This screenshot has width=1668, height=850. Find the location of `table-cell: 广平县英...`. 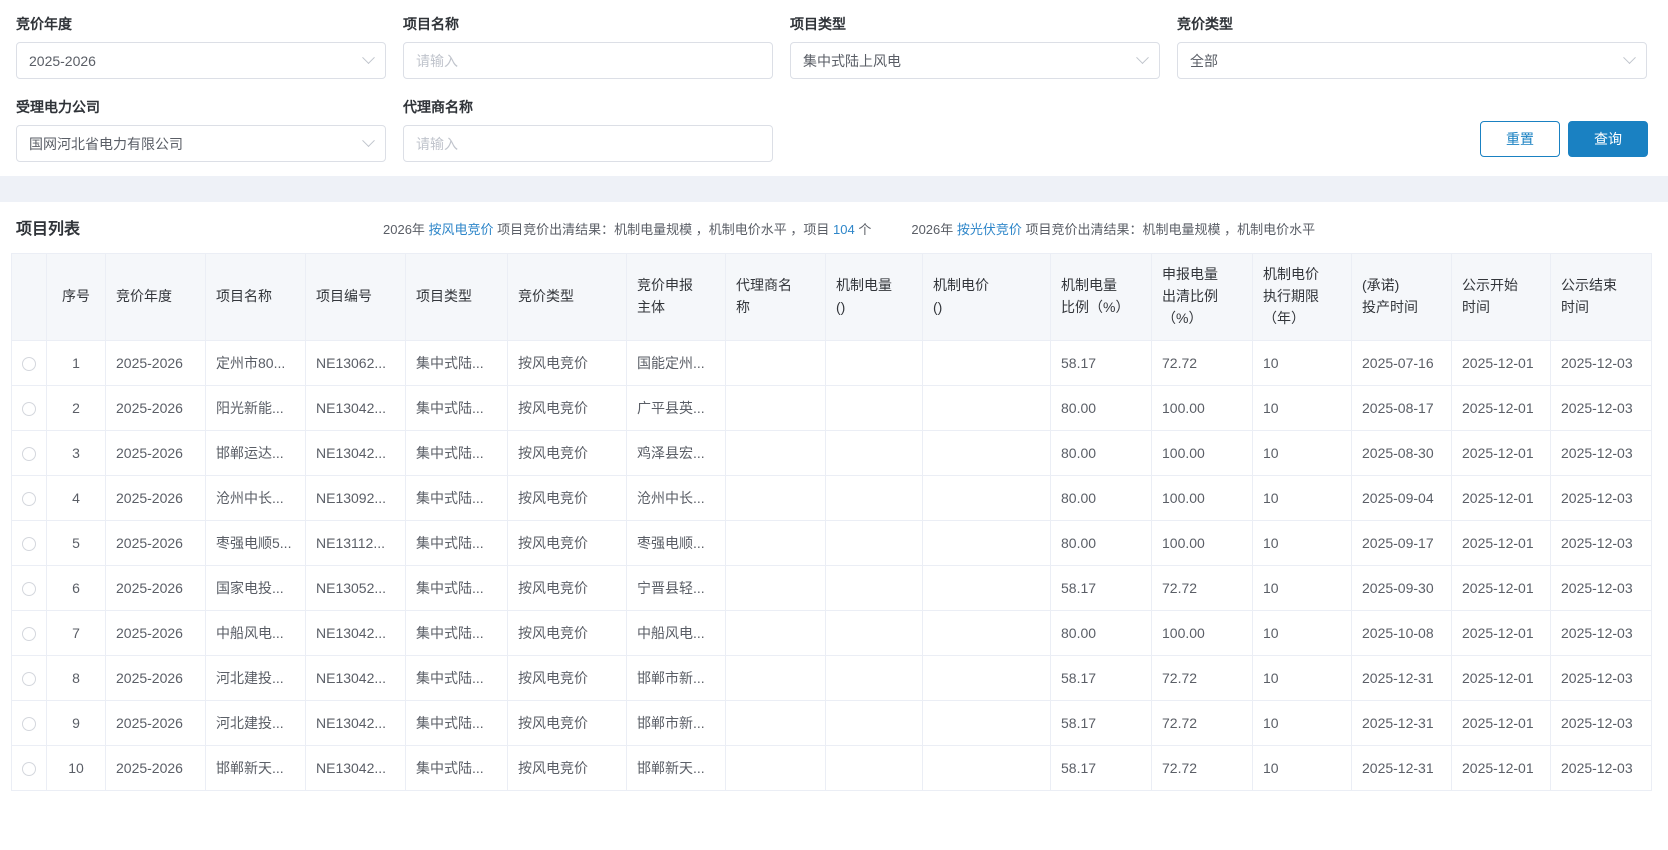

table-cell: 广平县英... is located at coordinates (676, 408).